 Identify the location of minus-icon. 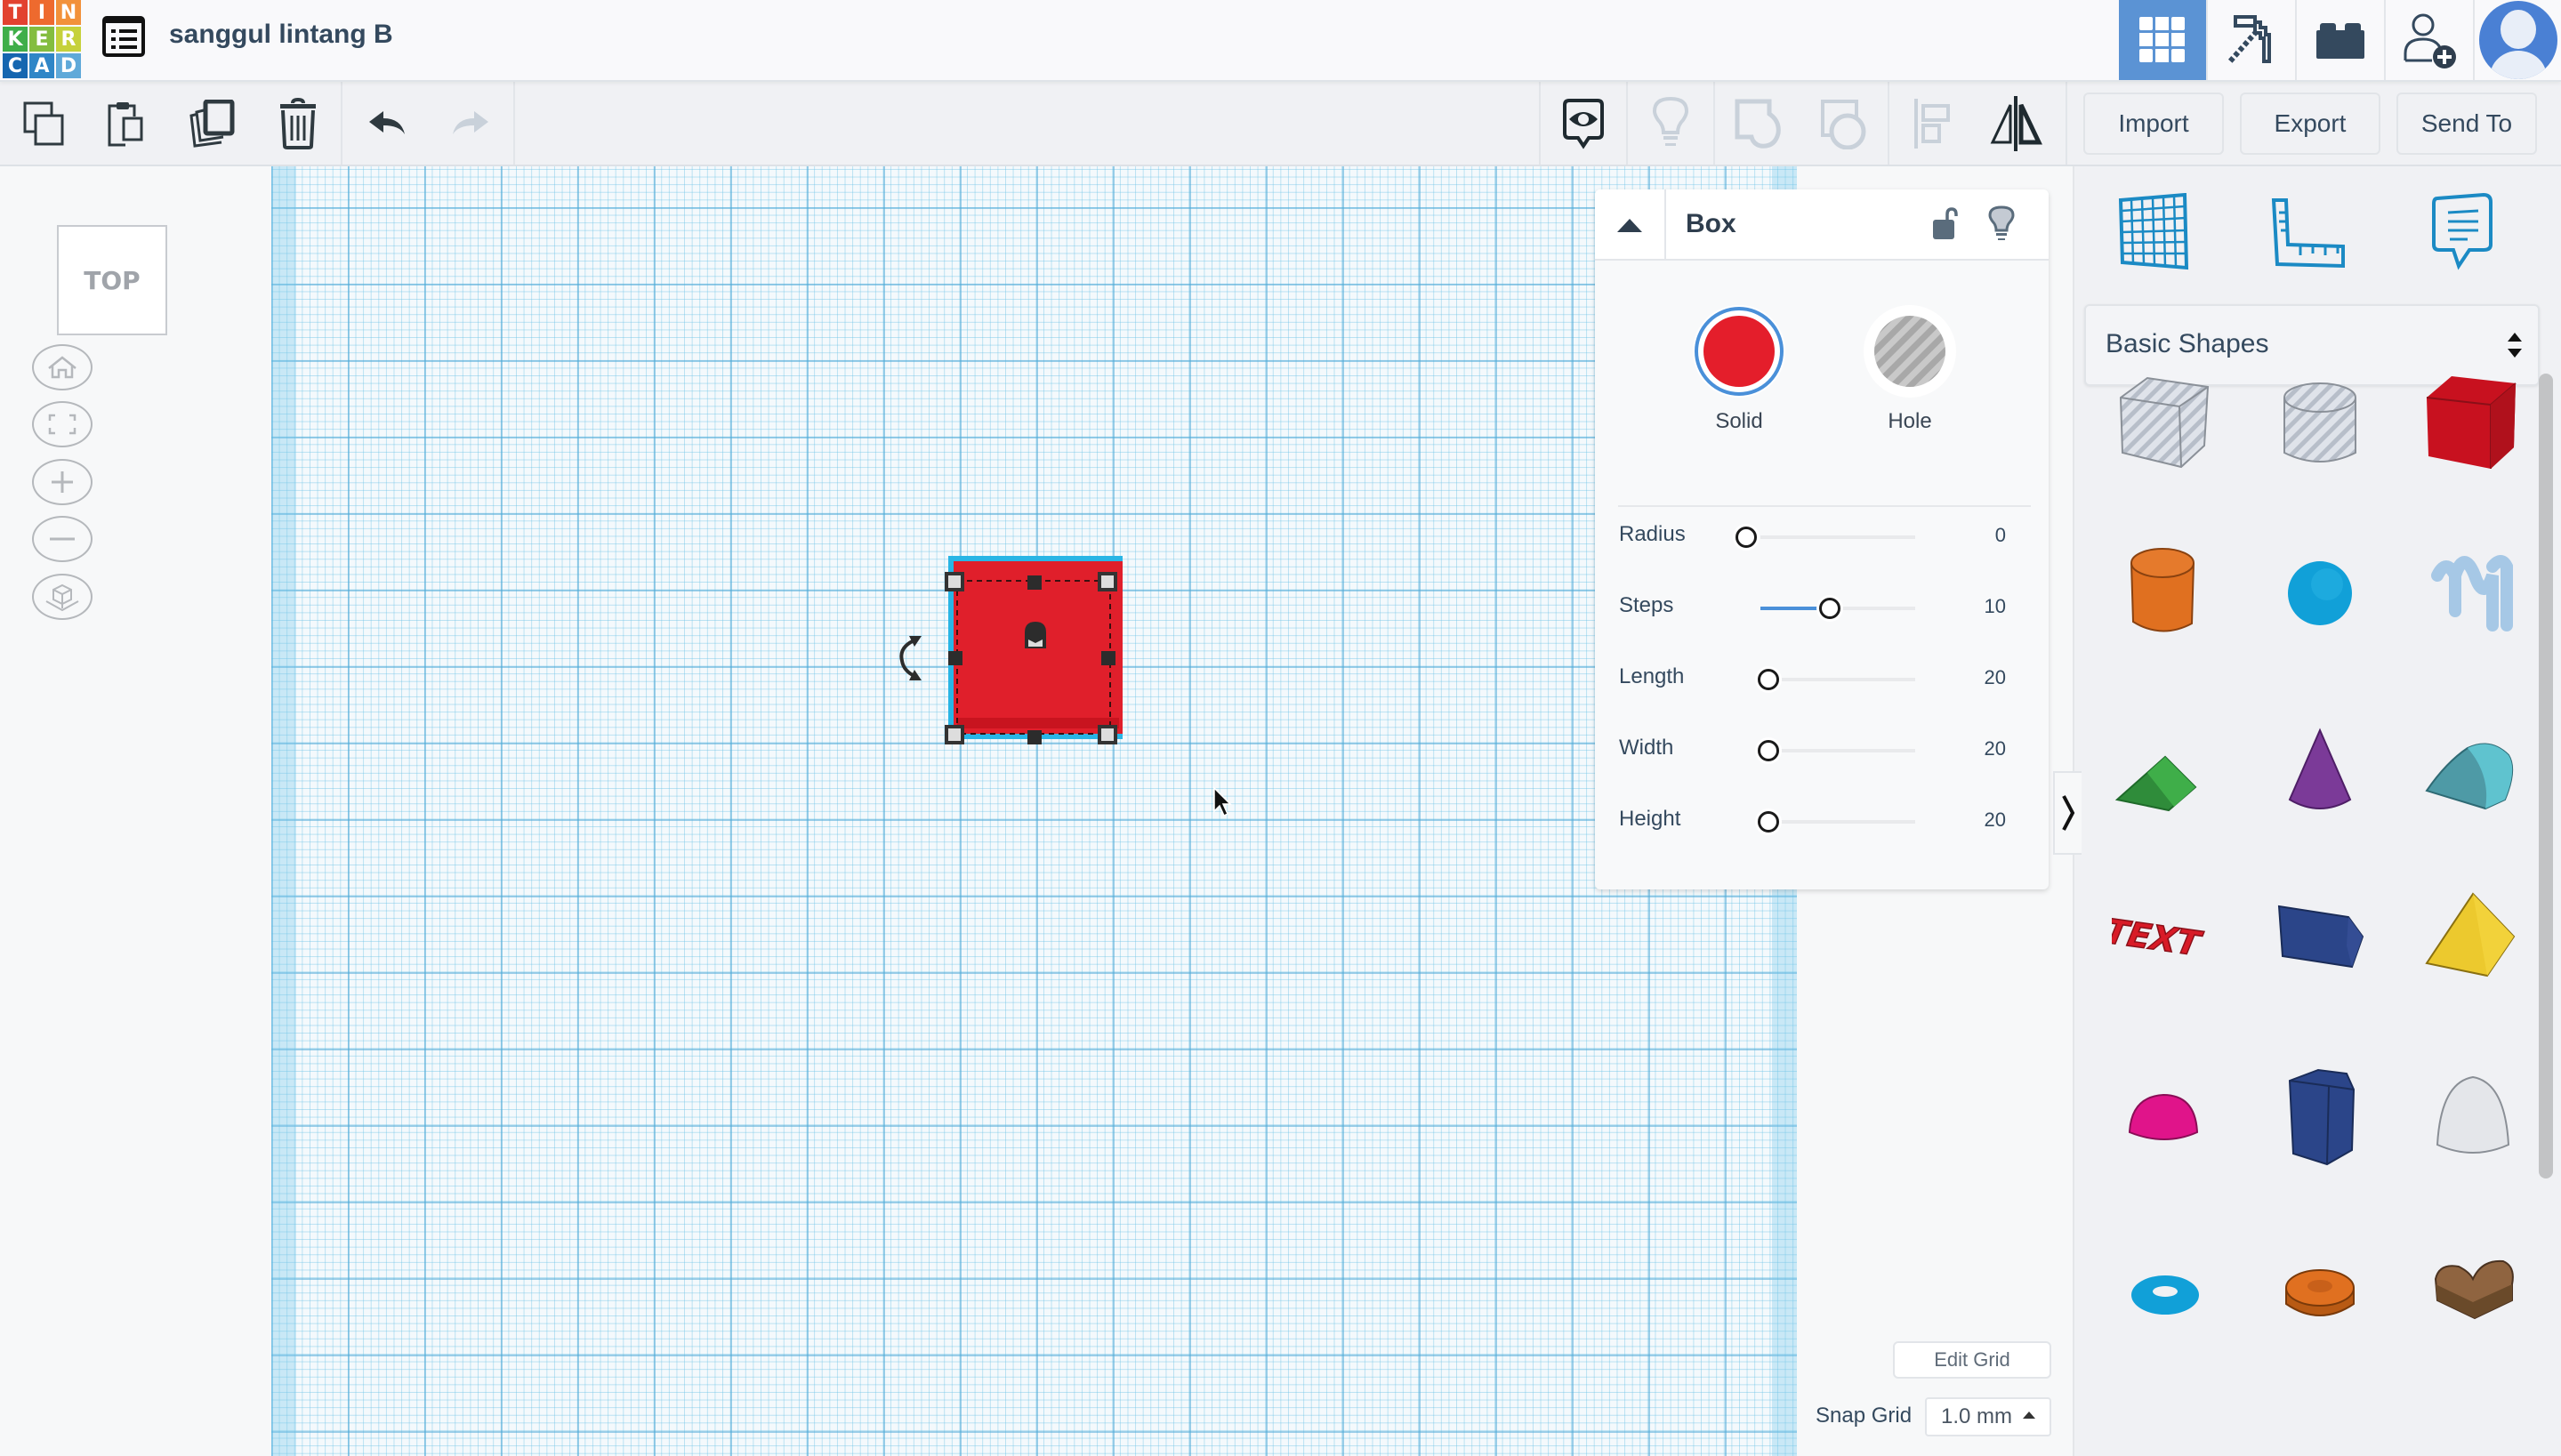
(63, 539).